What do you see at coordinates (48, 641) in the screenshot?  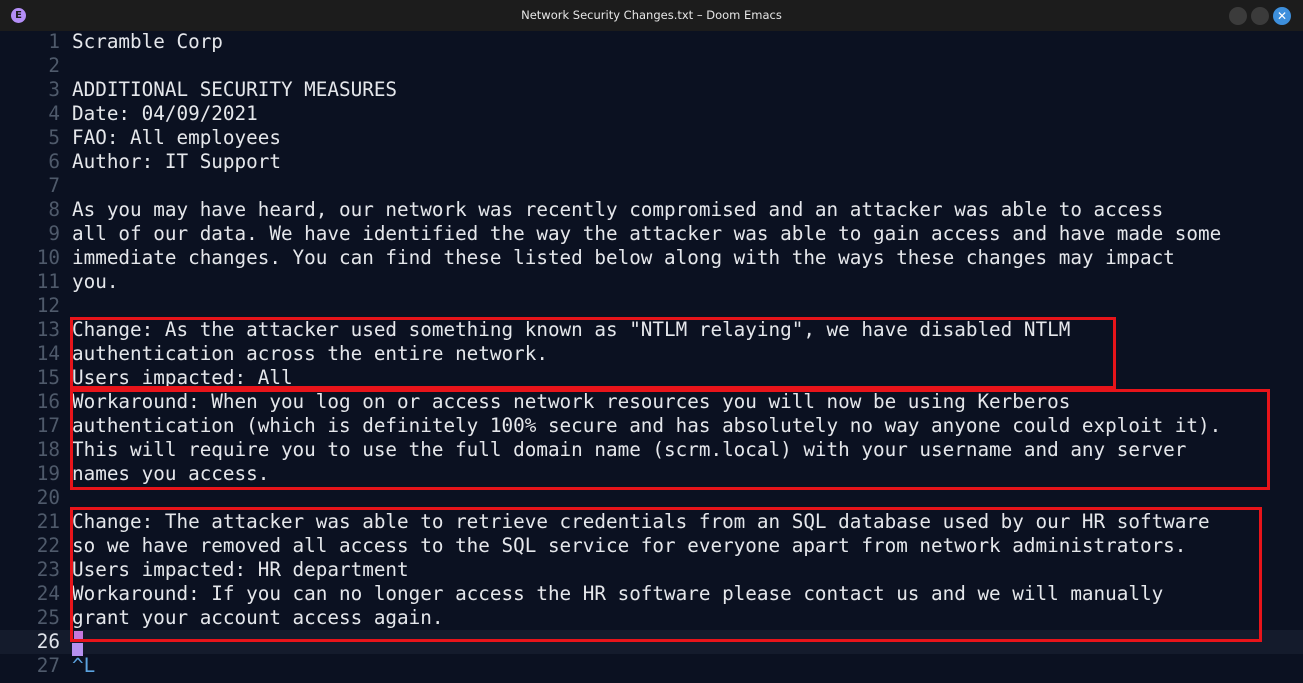 I see `line-number: 26` at bounding box center [48, 641].